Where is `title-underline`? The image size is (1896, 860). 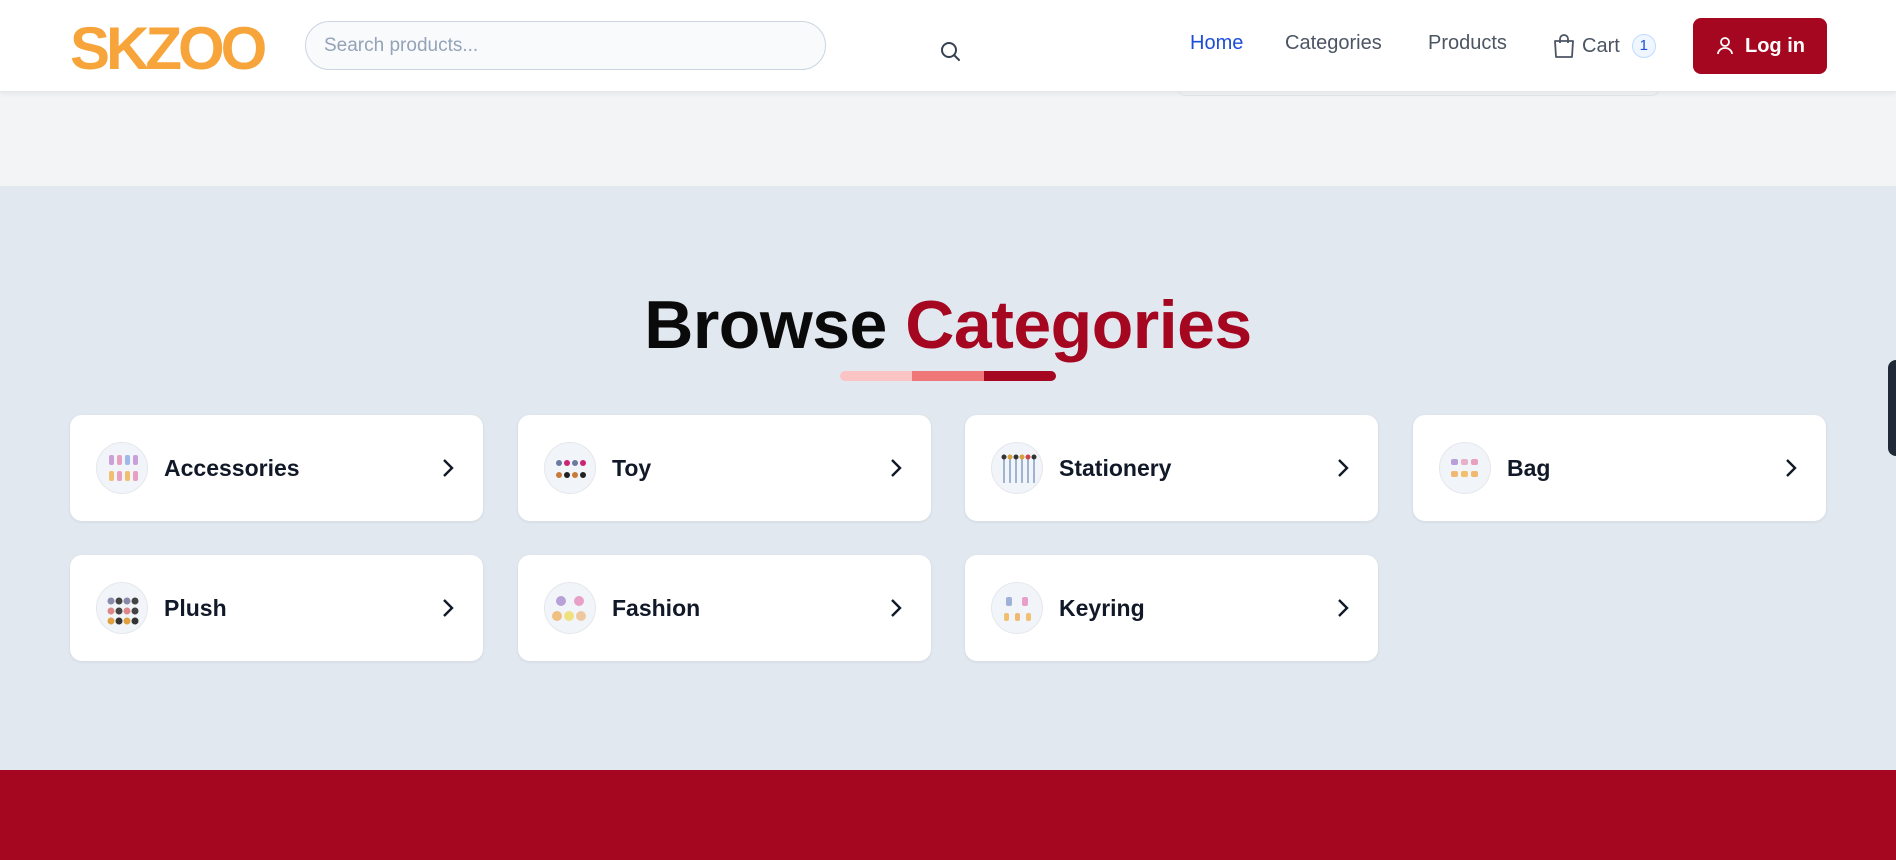
title-underline is located at coordinates (948, 376).